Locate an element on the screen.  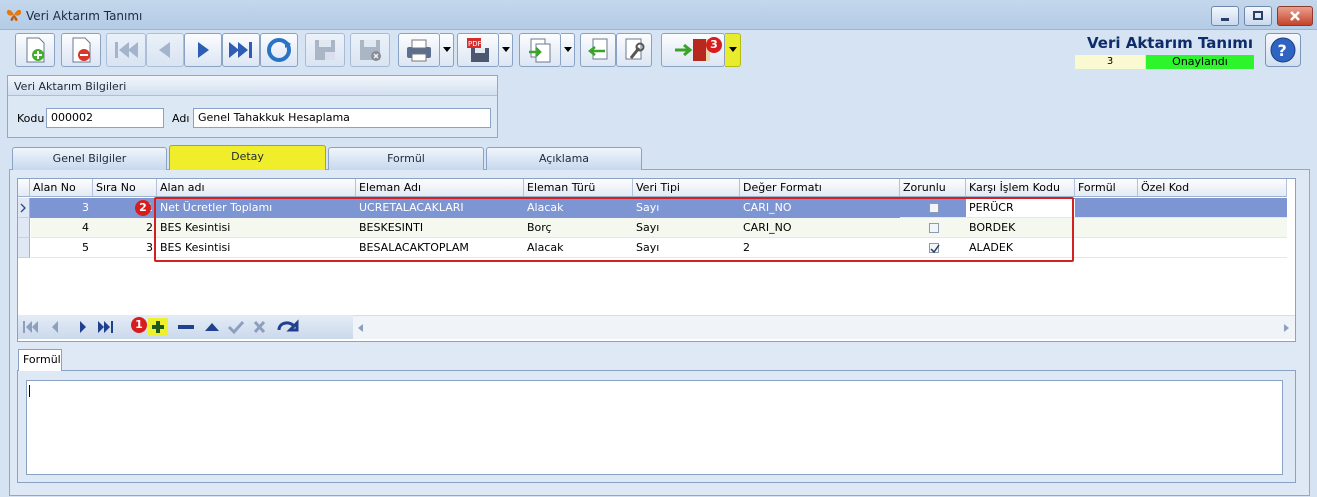
cell-sira-no: 2 is located at coordinates (125, 228).